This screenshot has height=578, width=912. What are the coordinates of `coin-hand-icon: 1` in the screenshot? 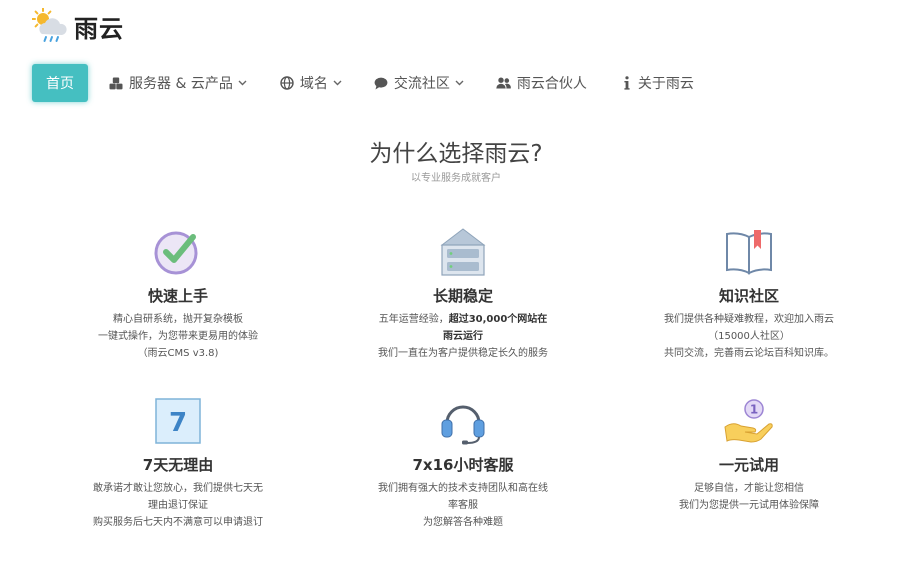 It's located at (749, 421).